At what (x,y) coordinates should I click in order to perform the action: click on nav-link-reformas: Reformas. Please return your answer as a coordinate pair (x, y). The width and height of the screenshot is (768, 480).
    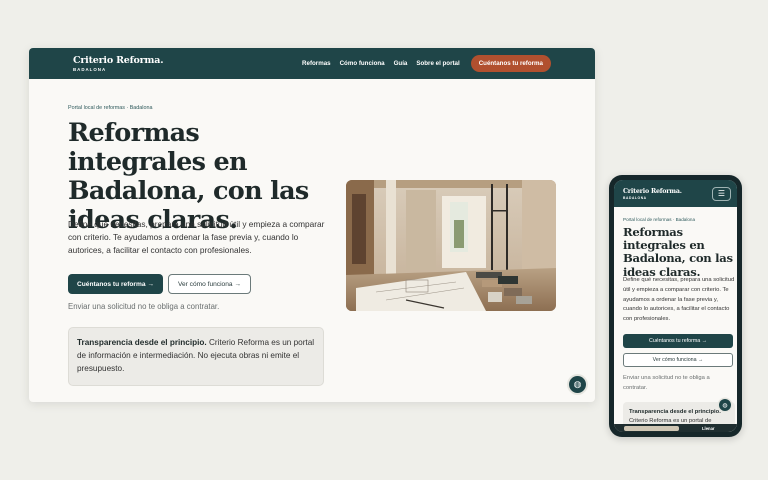
    Looking at the image, I should click on (316, 63).